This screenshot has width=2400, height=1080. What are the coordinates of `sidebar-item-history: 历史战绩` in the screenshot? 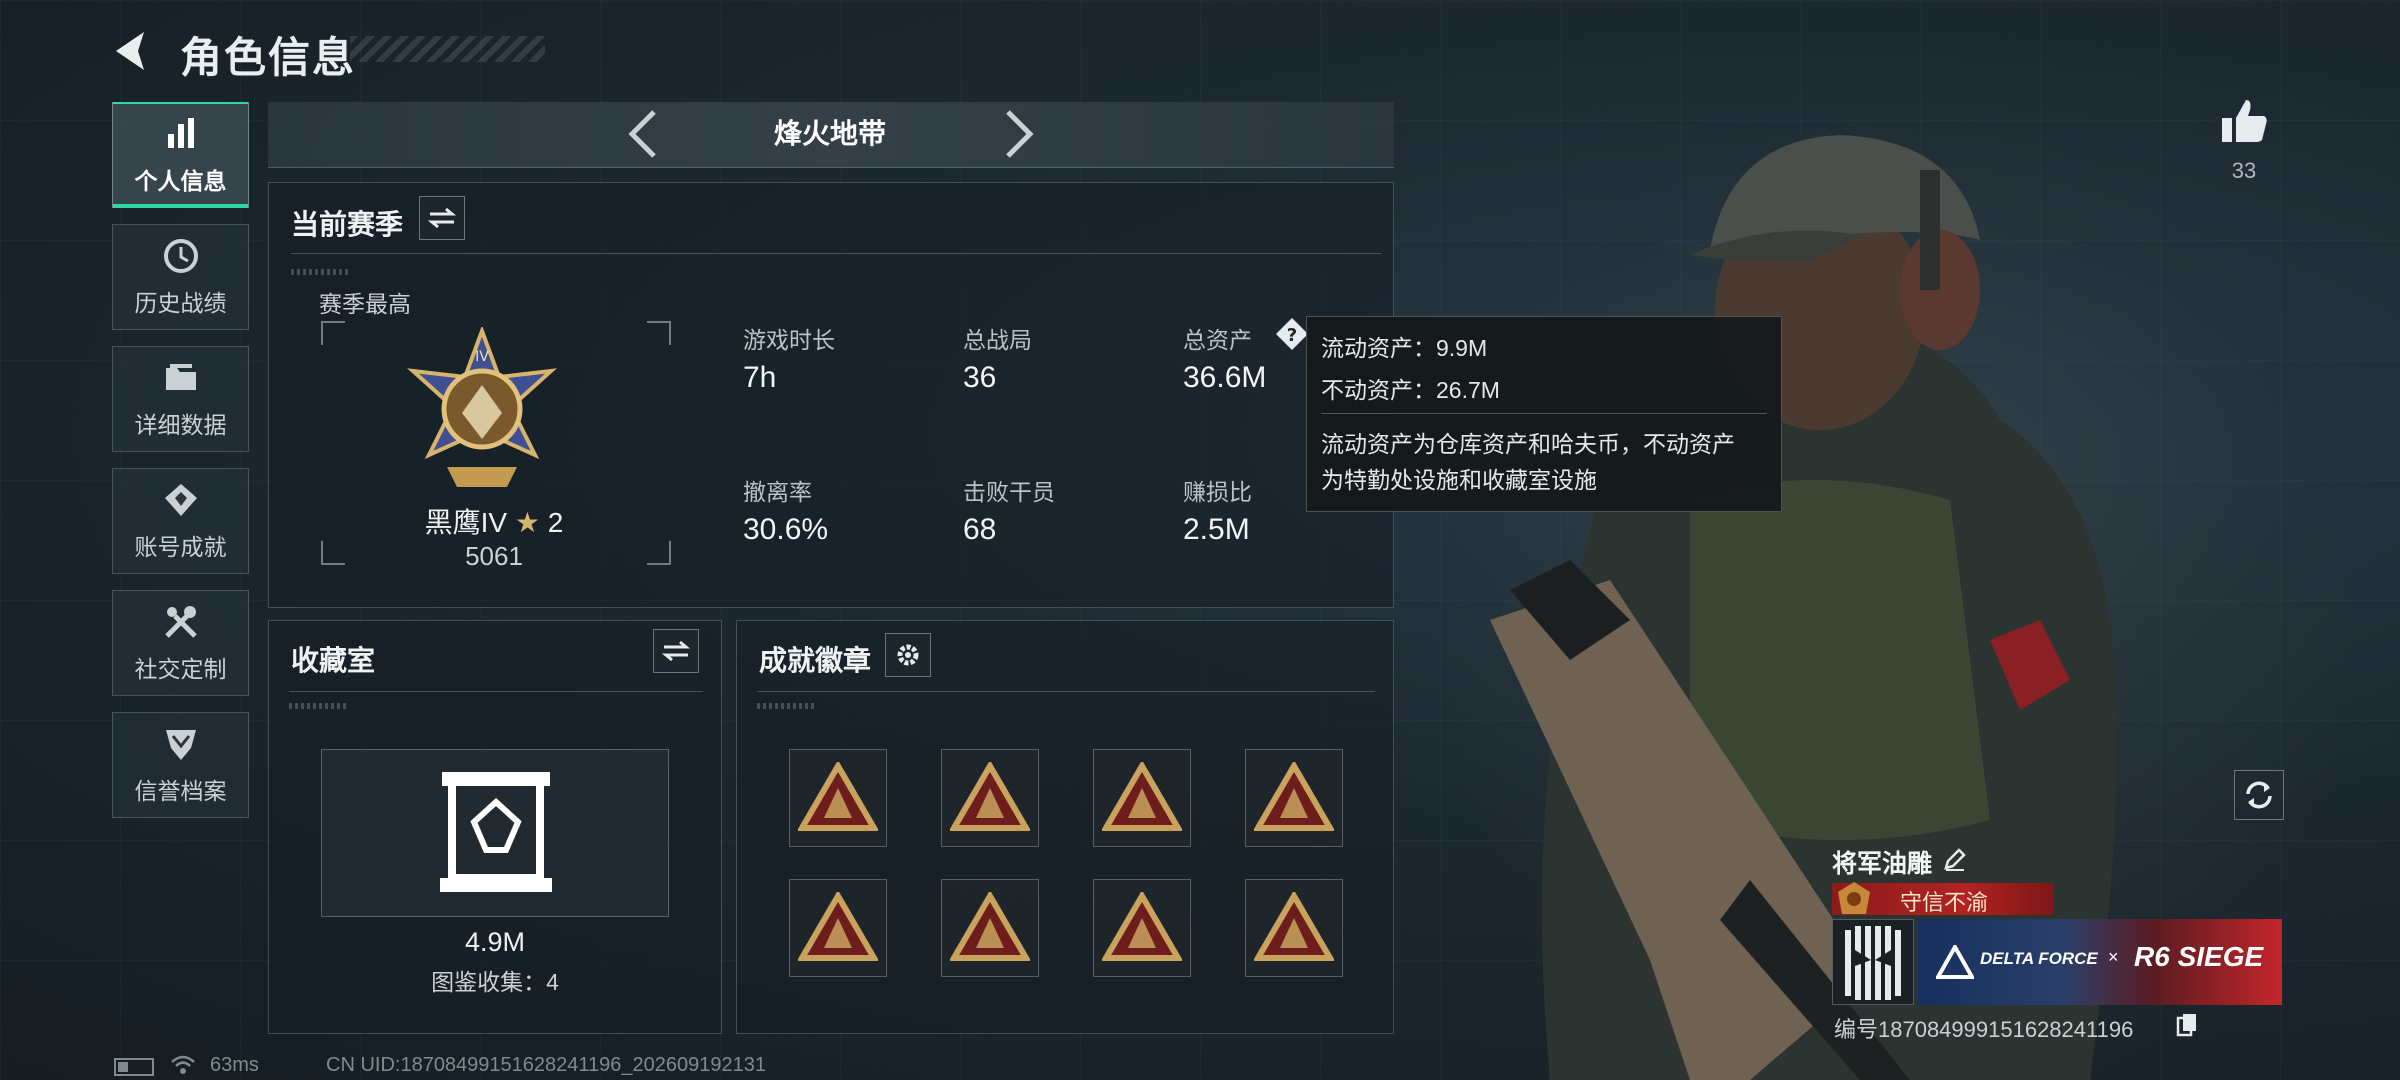 It's located at (180, 277).